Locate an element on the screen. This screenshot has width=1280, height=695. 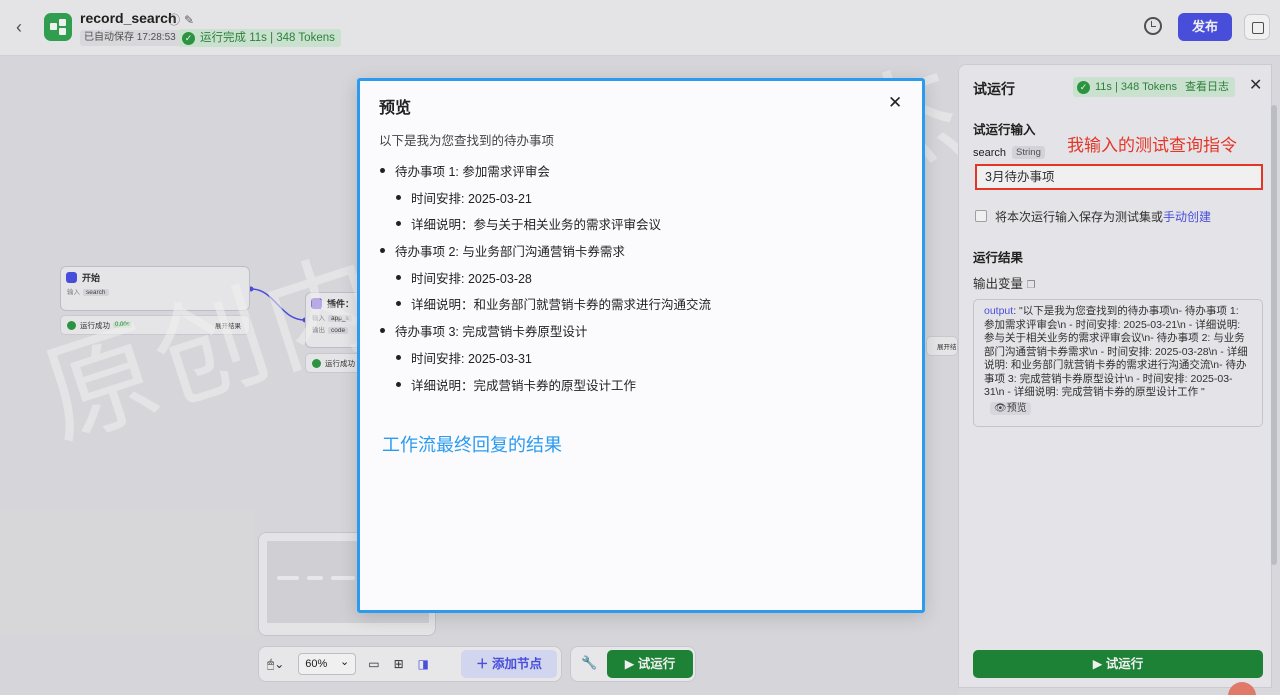
modal-intro: 以下是我为您查找到的待办事项 is located at coordinates (467, 141).